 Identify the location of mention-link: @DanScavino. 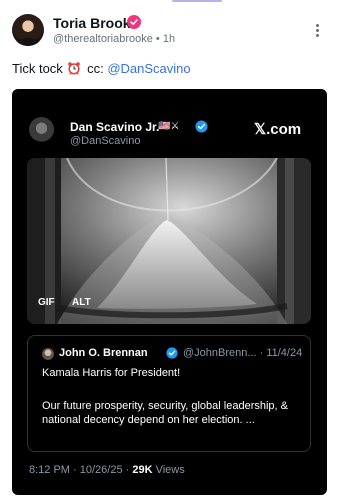
(148, 68).